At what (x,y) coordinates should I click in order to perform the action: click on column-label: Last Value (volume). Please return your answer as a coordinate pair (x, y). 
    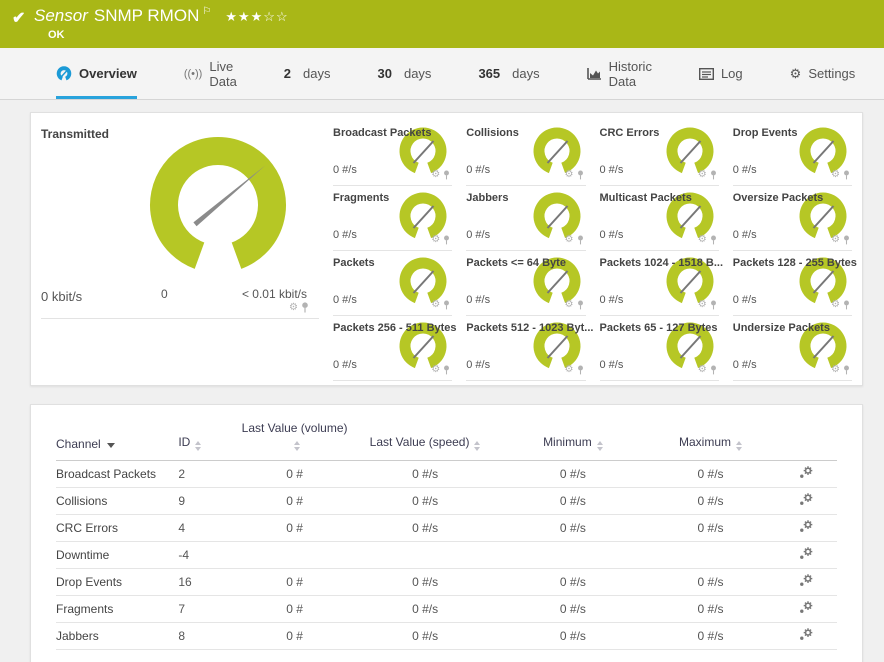
    Looking at the image, I should click on (294, 428).